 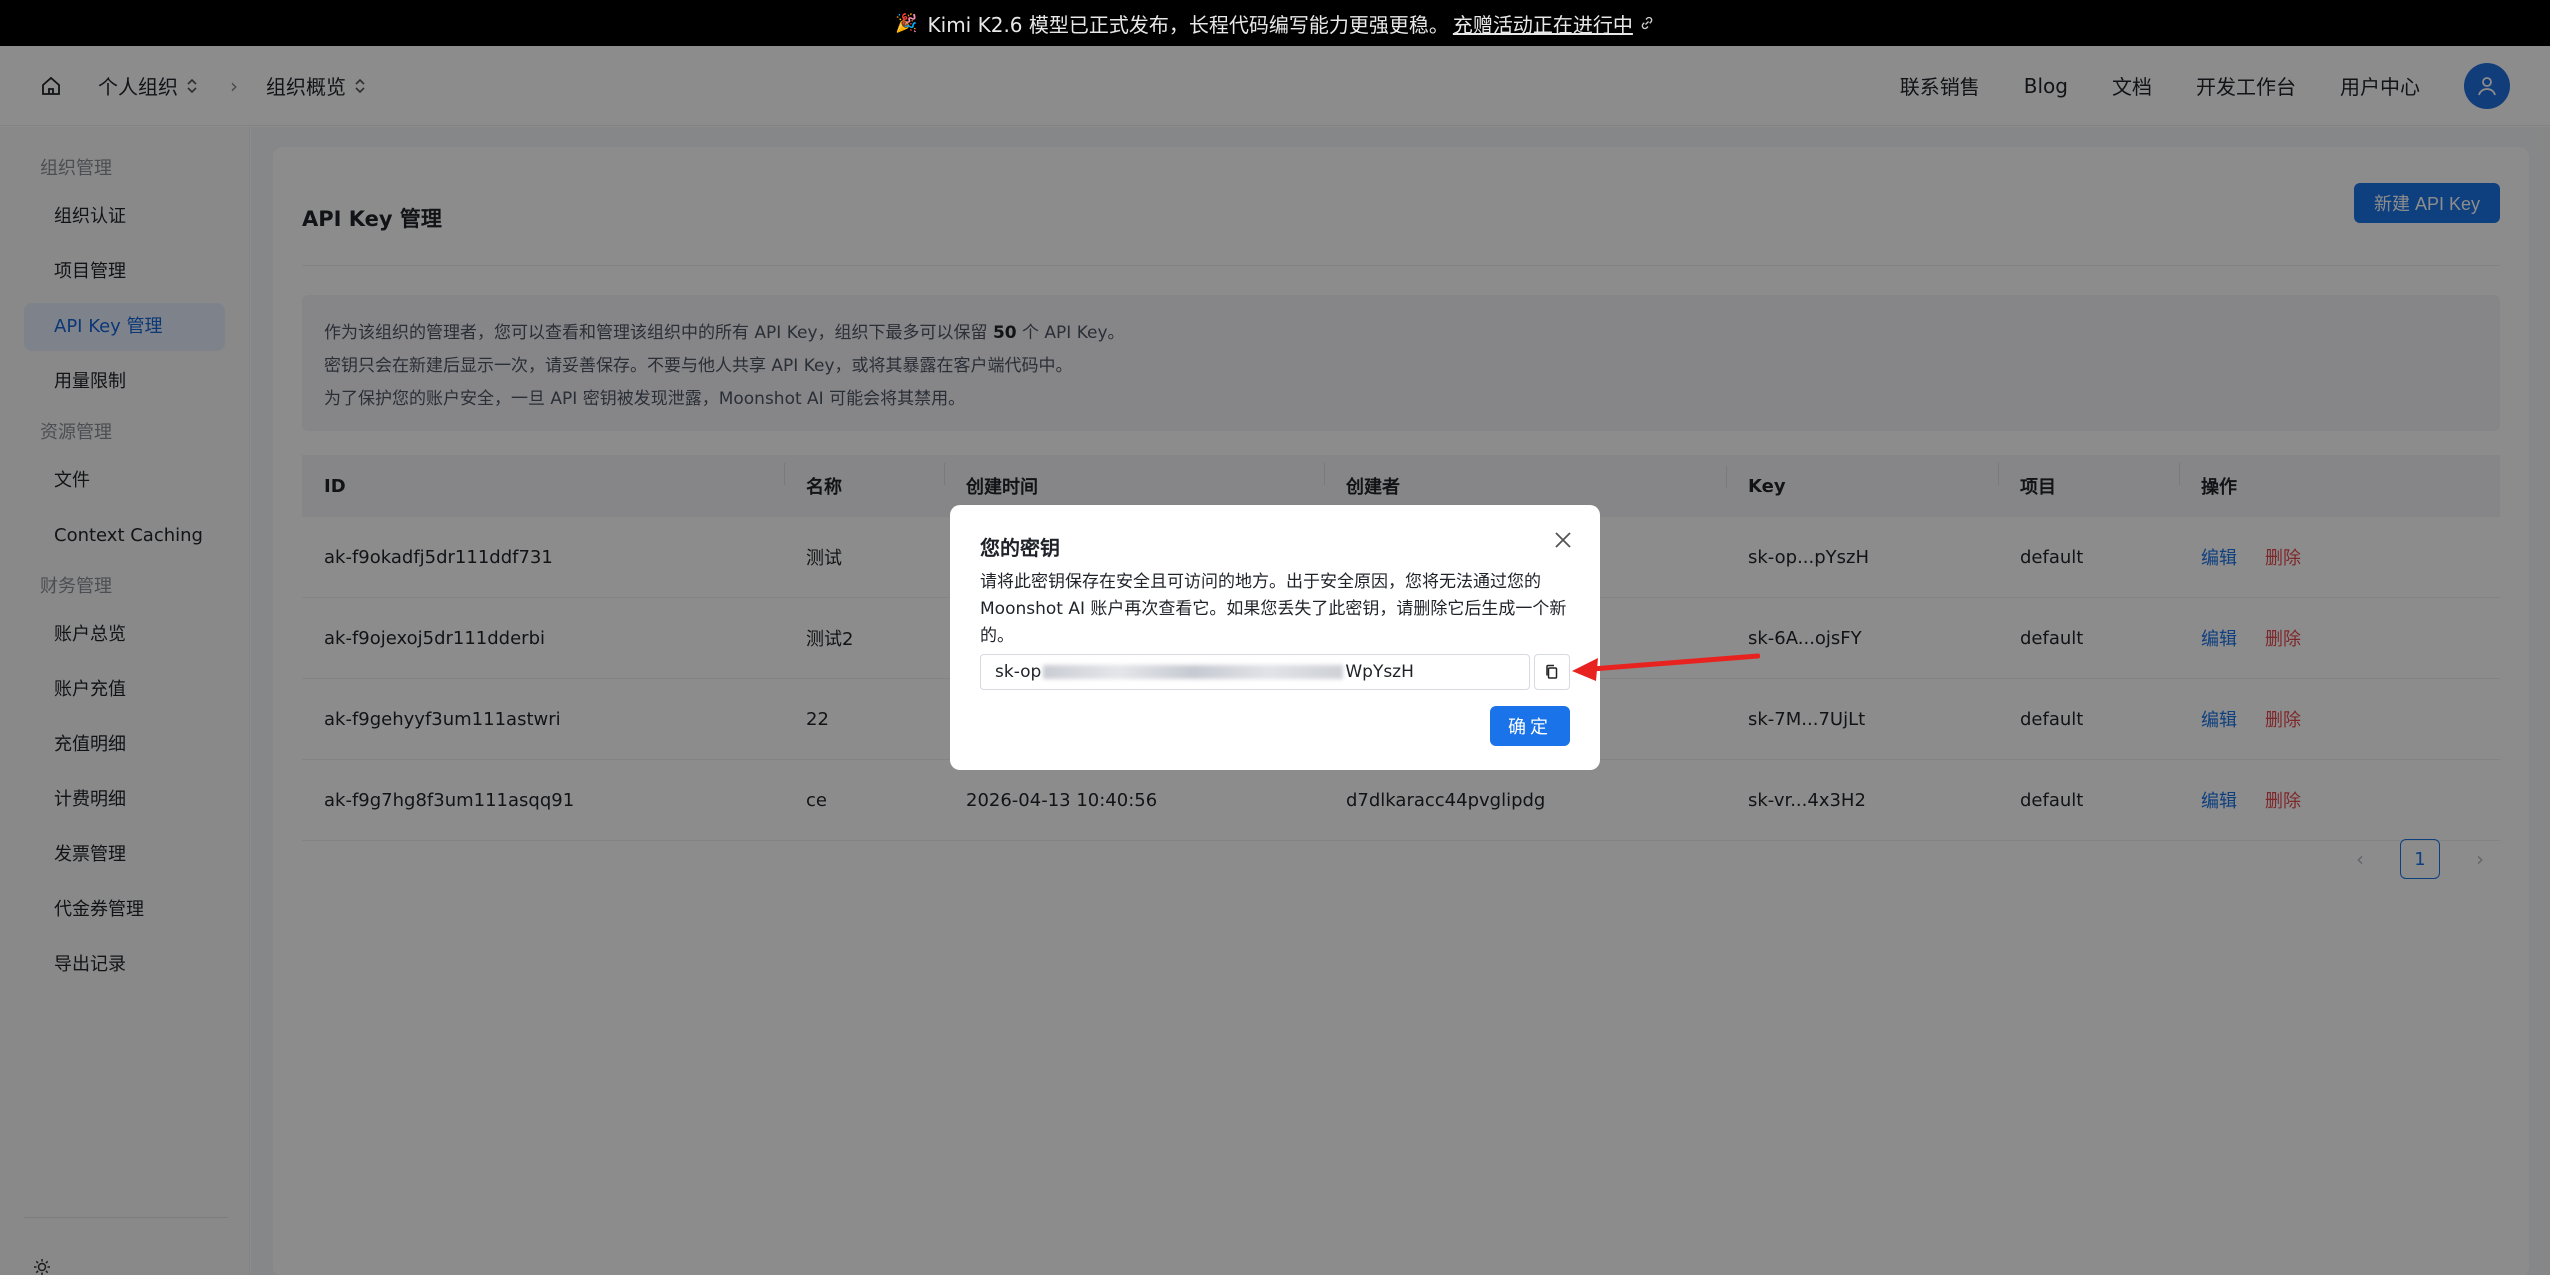 I want to click on key-row: sk-op WpYszH, so click(x=1275, y=672).